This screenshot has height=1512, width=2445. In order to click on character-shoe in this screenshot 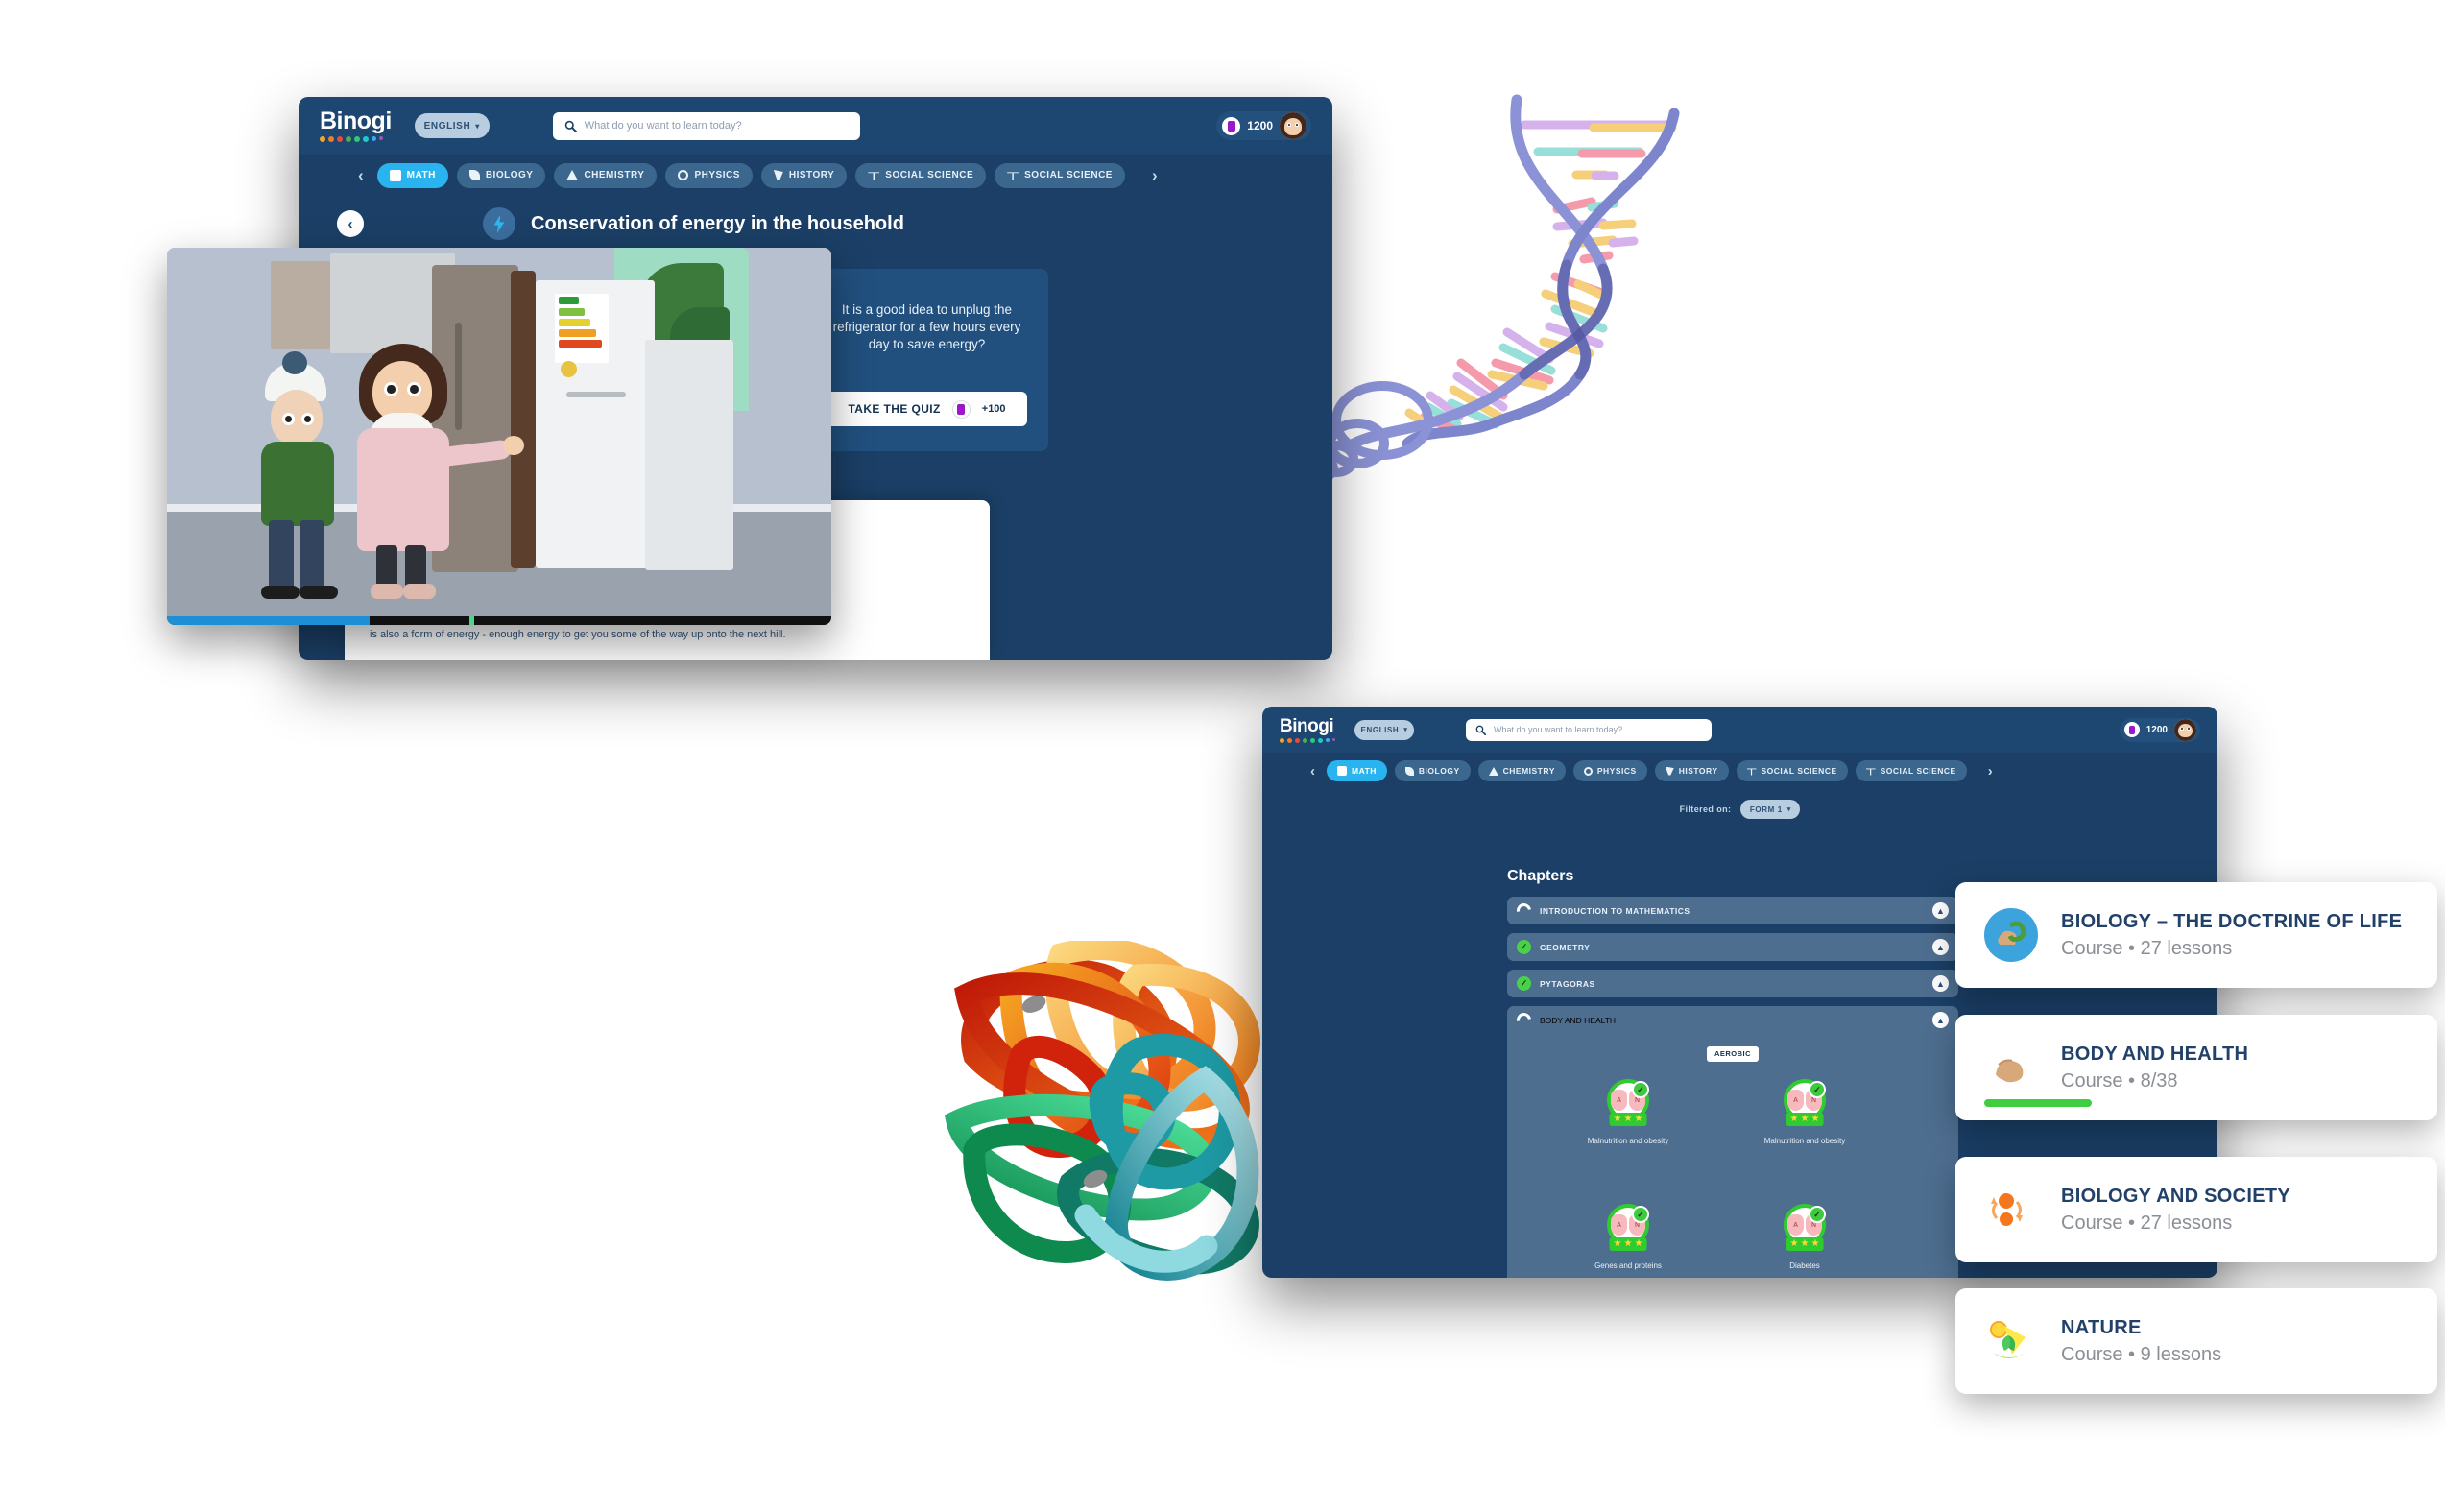, I will do `click(281, 592)`.